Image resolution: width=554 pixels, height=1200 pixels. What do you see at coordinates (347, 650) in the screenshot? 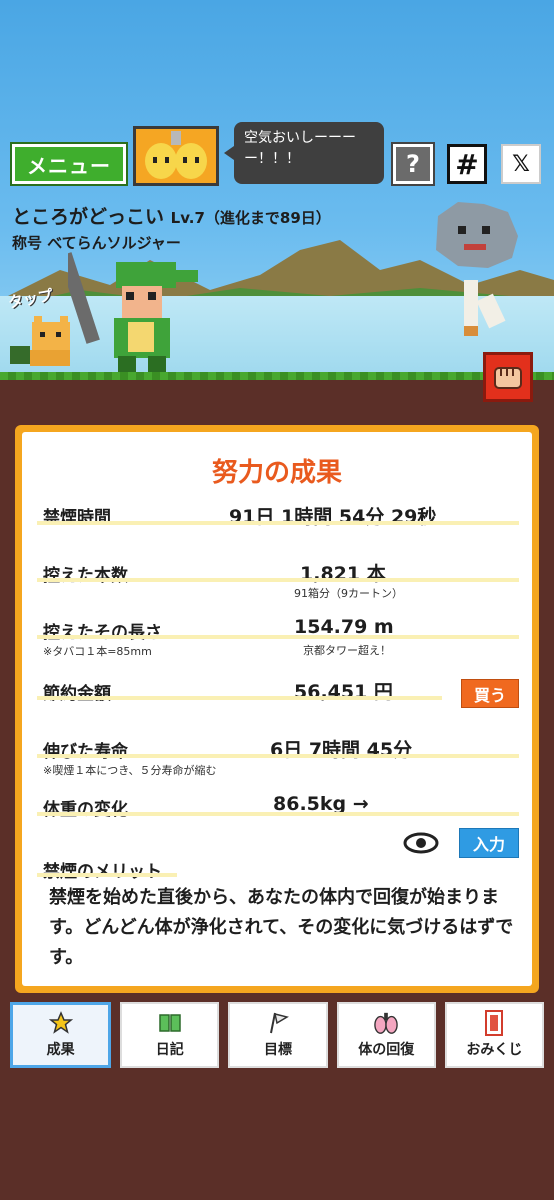
I see `length-sub: 京都タワー超え！` at bounding box center [347, 650].